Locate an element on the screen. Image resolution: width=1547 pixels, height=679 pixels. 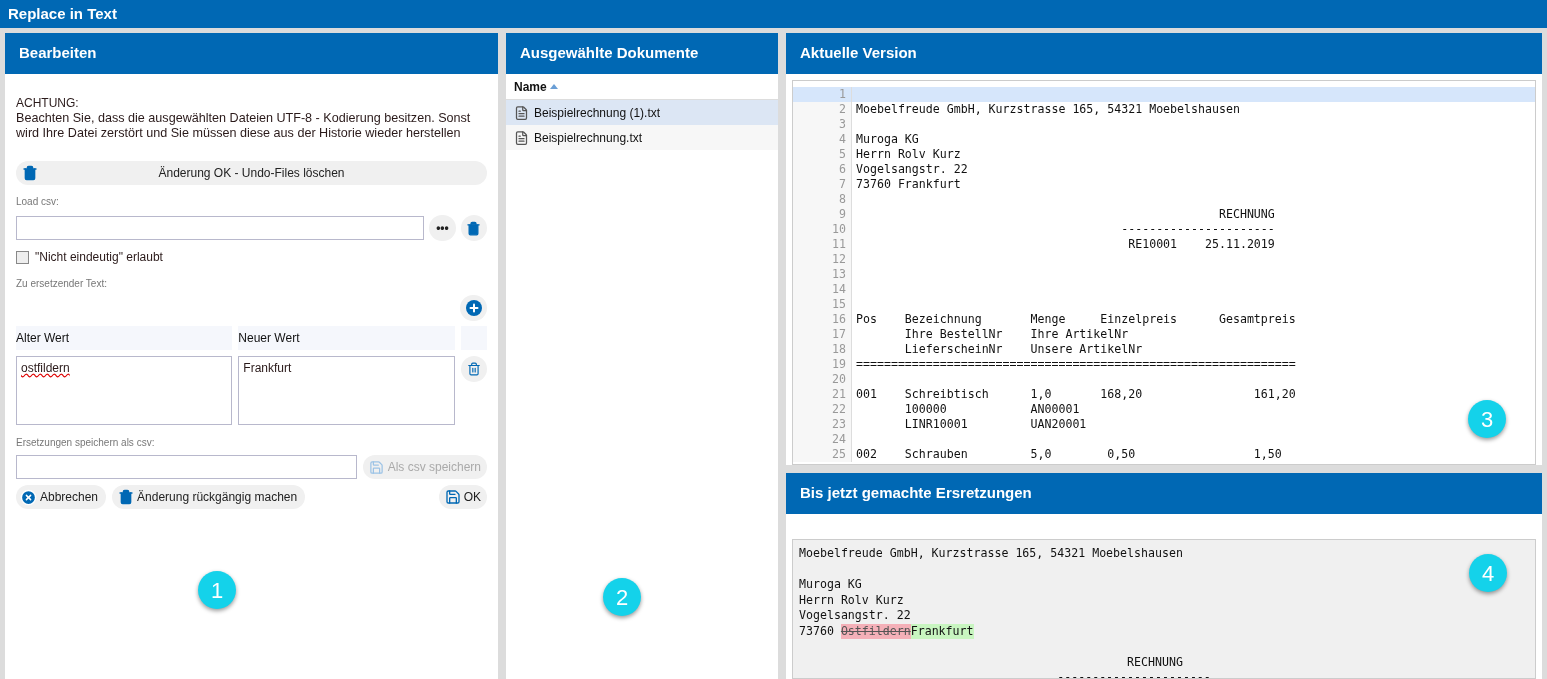
confirm-button: Änderung OK - Undo-Files löschen is located at coordinates (251, 173).